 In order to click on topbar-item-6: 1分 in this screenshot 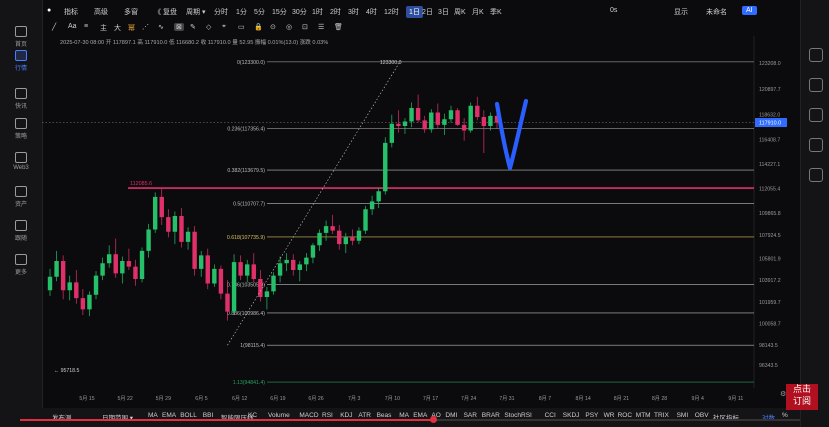, I will do `click(241, 12)`.